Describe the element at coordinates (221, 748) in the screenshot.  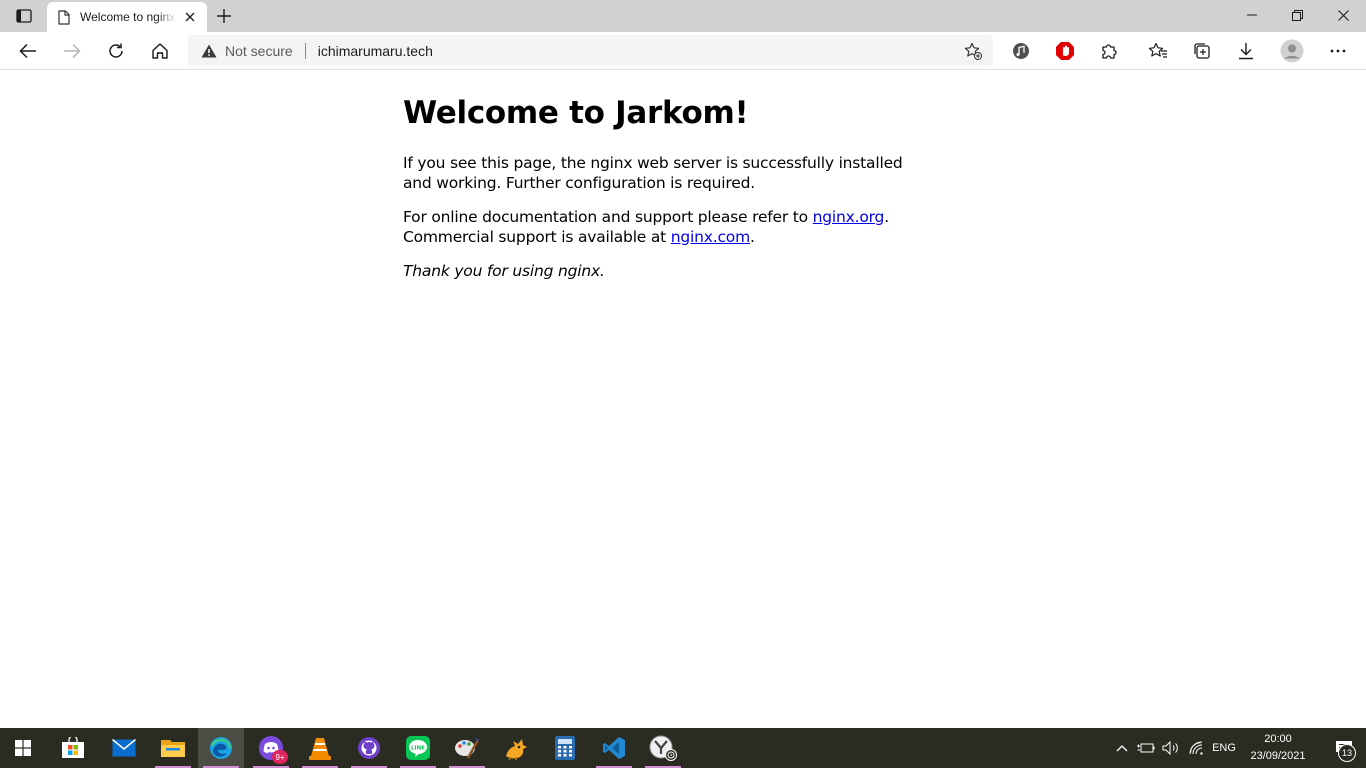
I see `edge-icon` at that location.